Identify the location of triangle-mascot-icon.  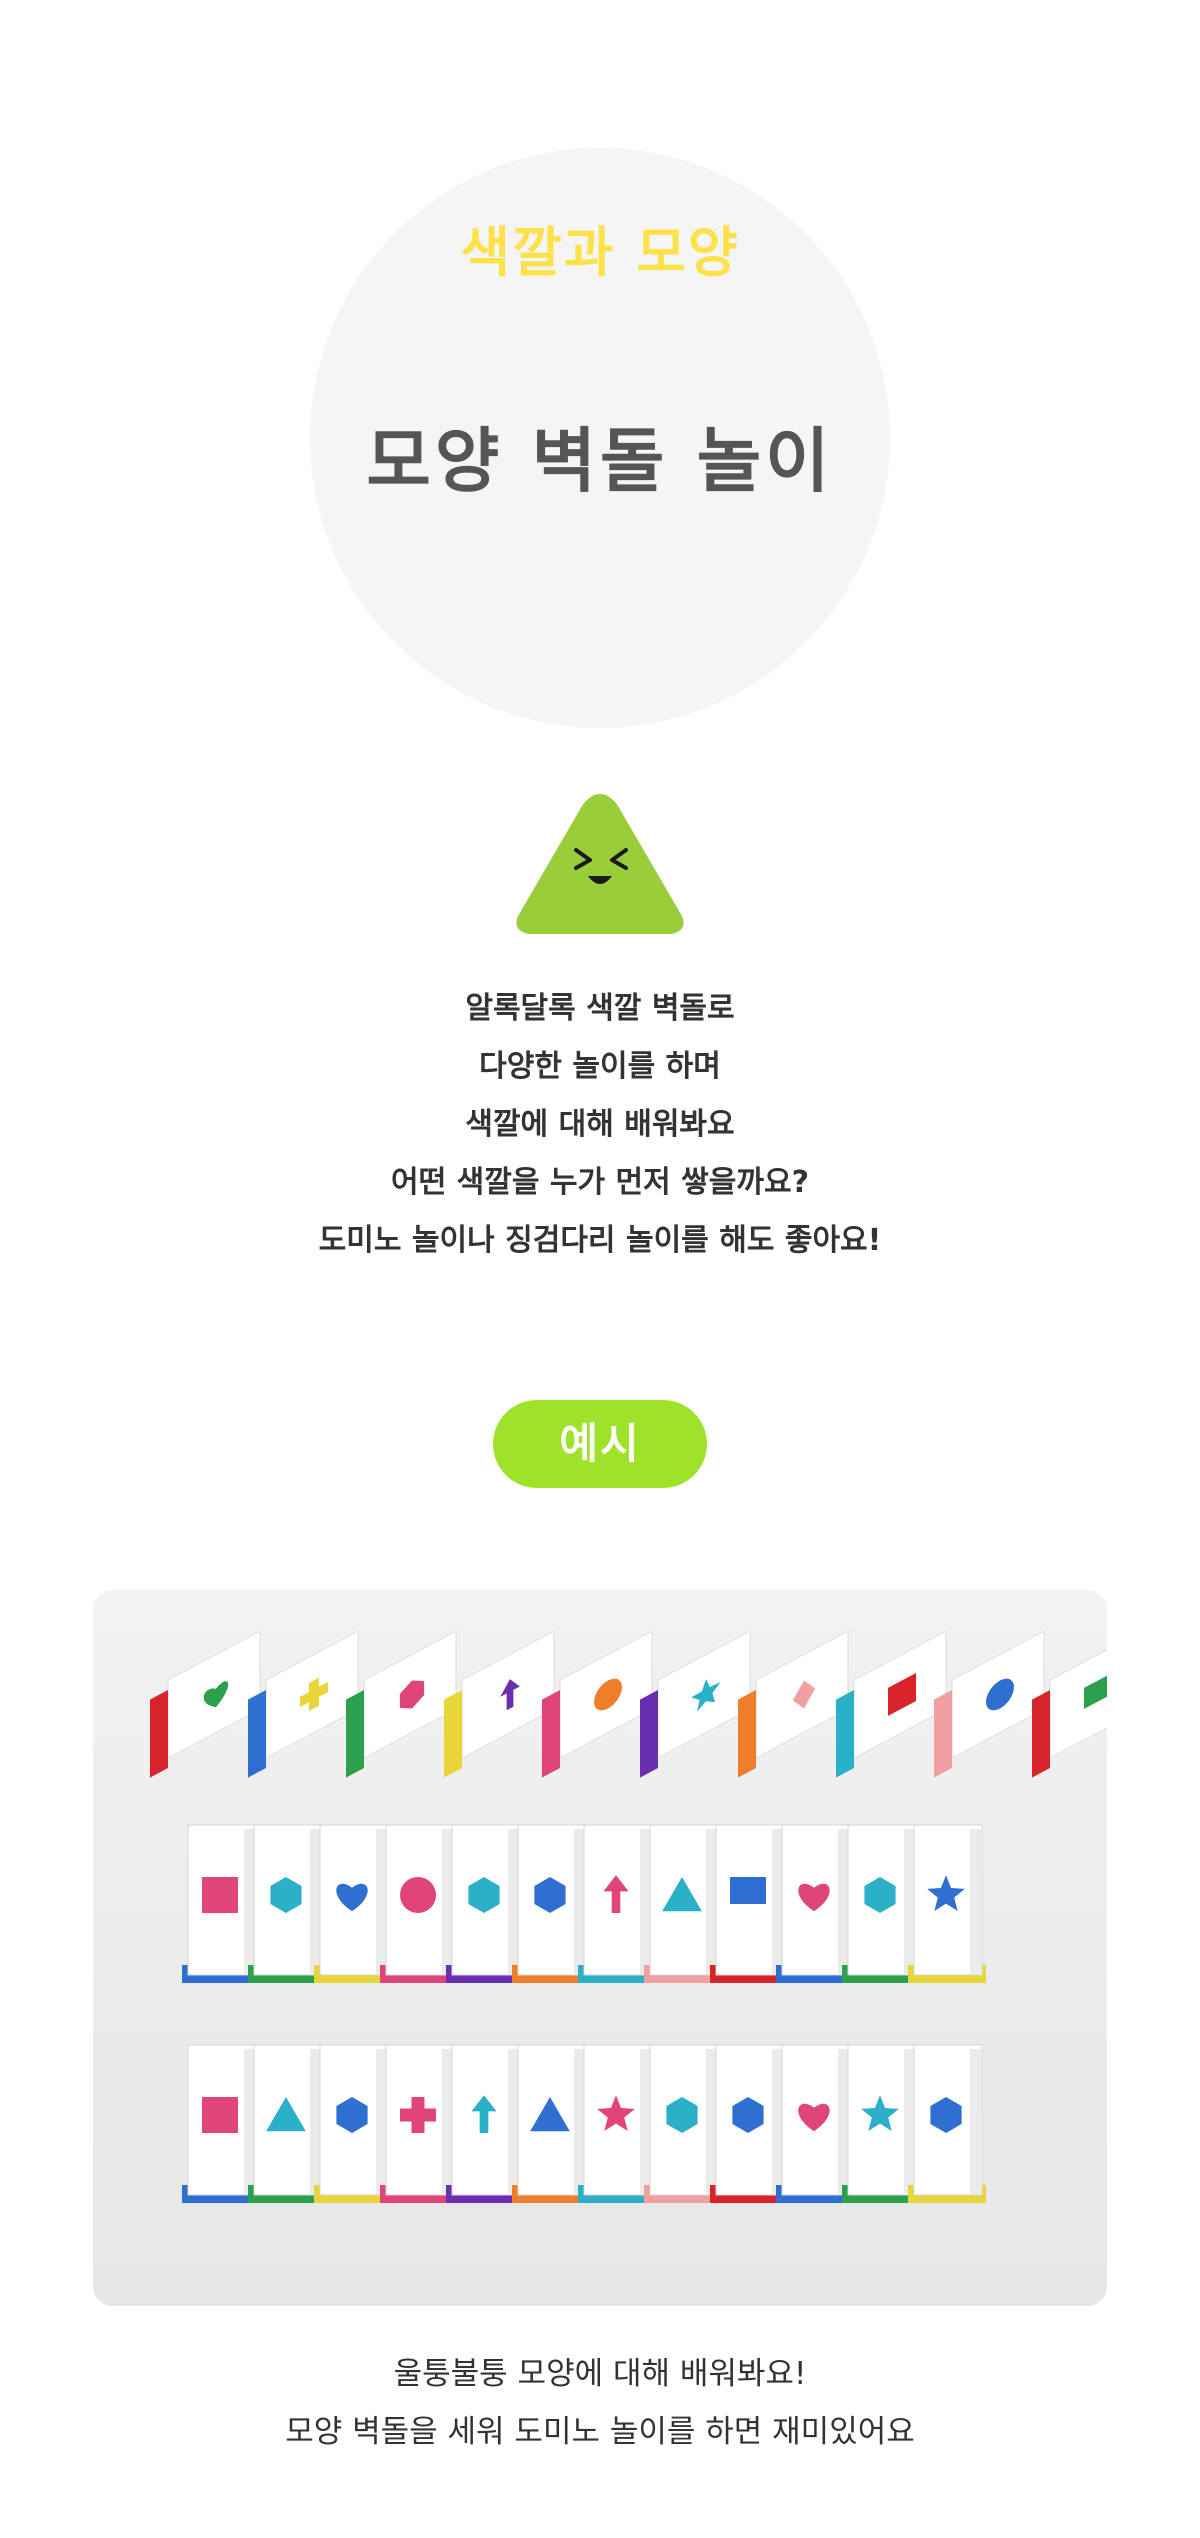
(600, 864).